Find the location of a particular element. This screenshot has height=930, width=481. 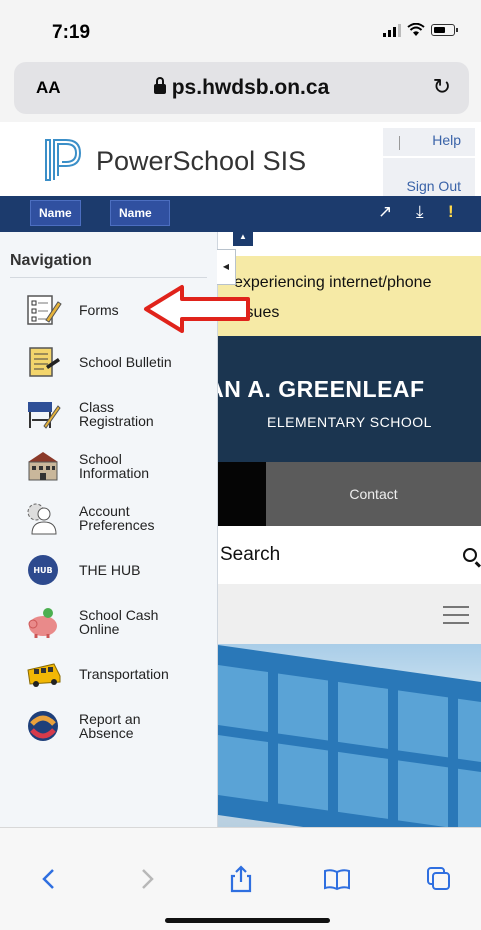

url-display: ps.hwdsb.on.ca is located at coordinates (241, 88).